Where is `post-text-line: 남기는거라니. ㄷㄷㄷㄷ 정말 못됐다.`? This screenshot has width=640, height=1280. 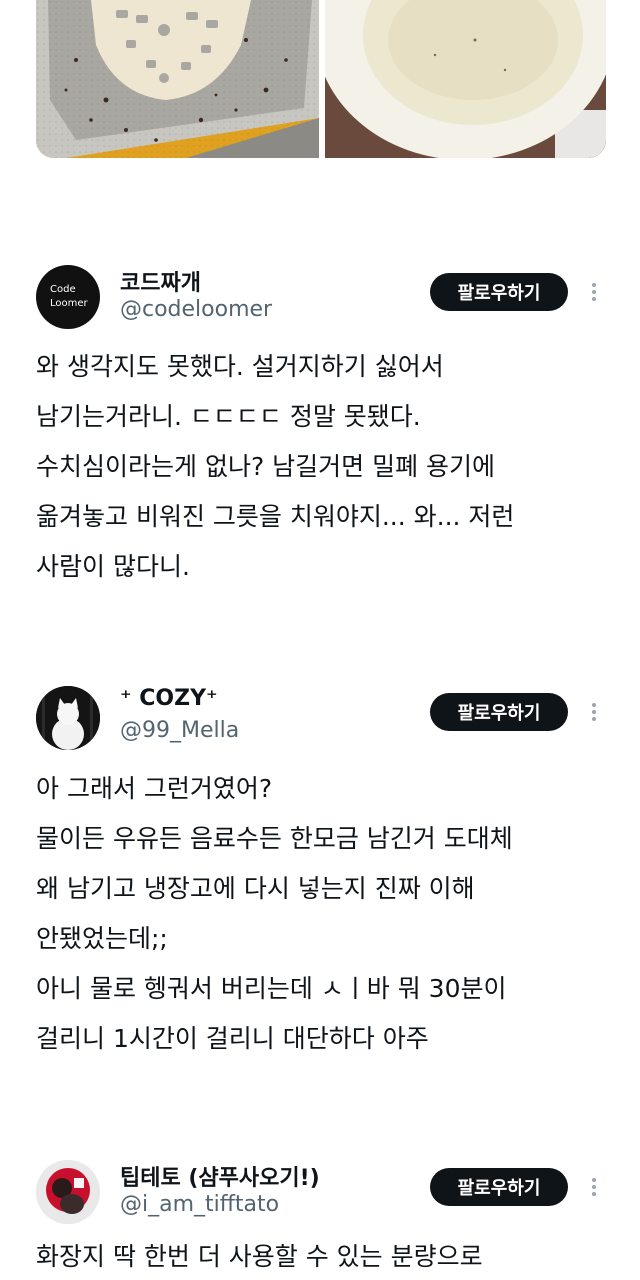 post-text-line: 남기는거라니. ㄷㄷㄷㄷ 정말 못됐다. is located at coordinates (228, 416).